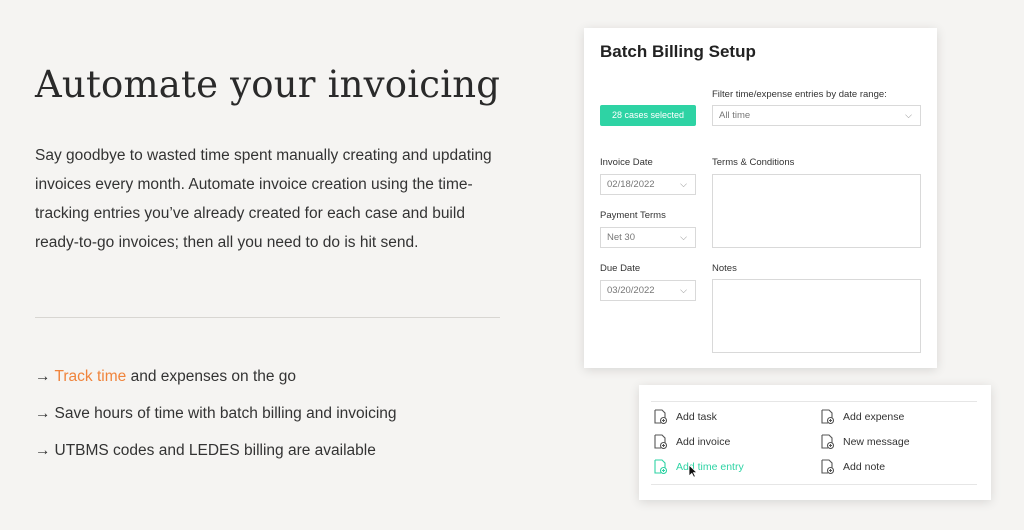 This screenshot has width=1024, height=530. I want to click on add-time-entry-action: Add time entry, so click(699, 466).